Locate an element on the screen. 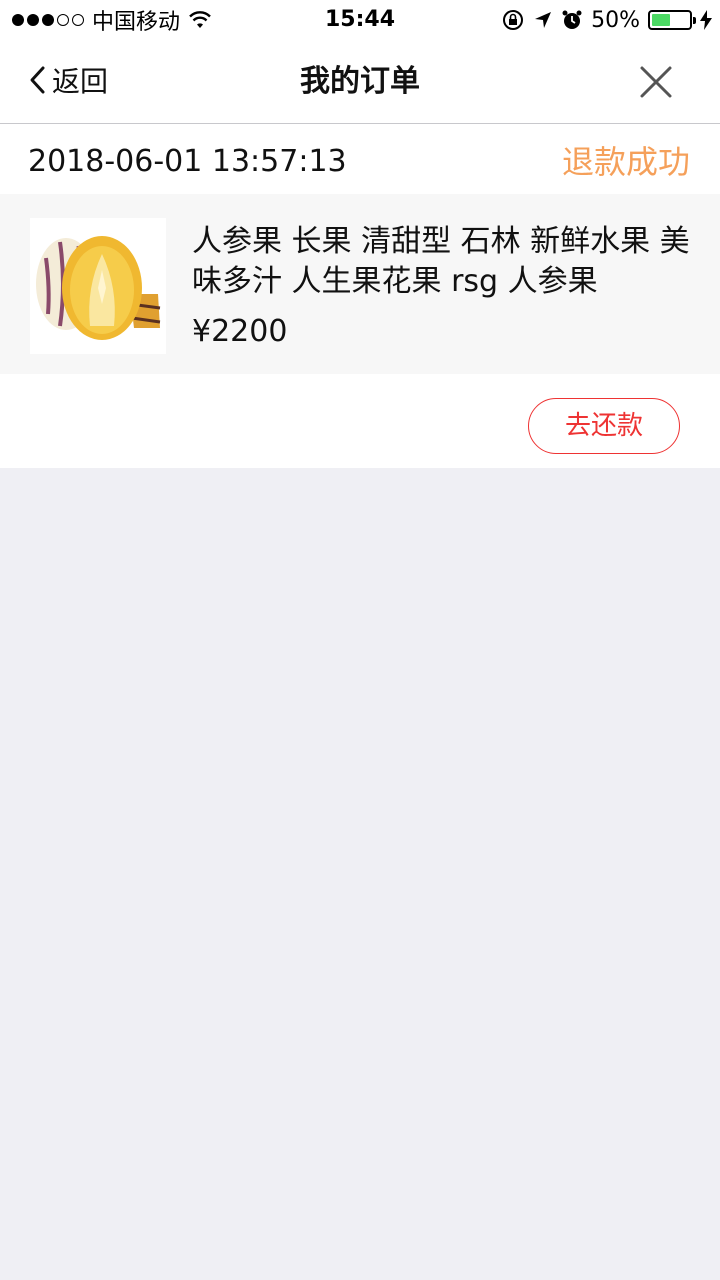 Image resolution: width=720 pixels, height=1280 pixels. product-price: ¥2200 is located at coordinates (240, 331).